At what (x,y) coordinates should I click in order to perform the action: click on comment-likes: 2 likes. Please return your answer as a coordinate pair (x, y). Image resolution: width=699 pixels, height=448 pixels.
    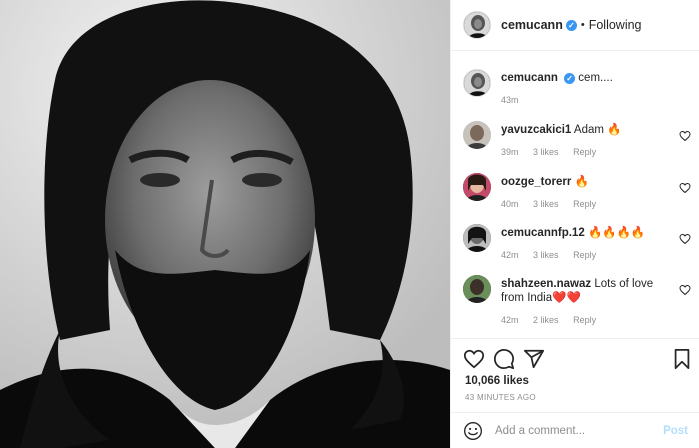
    Looking at the image, I should click on (546, 320).